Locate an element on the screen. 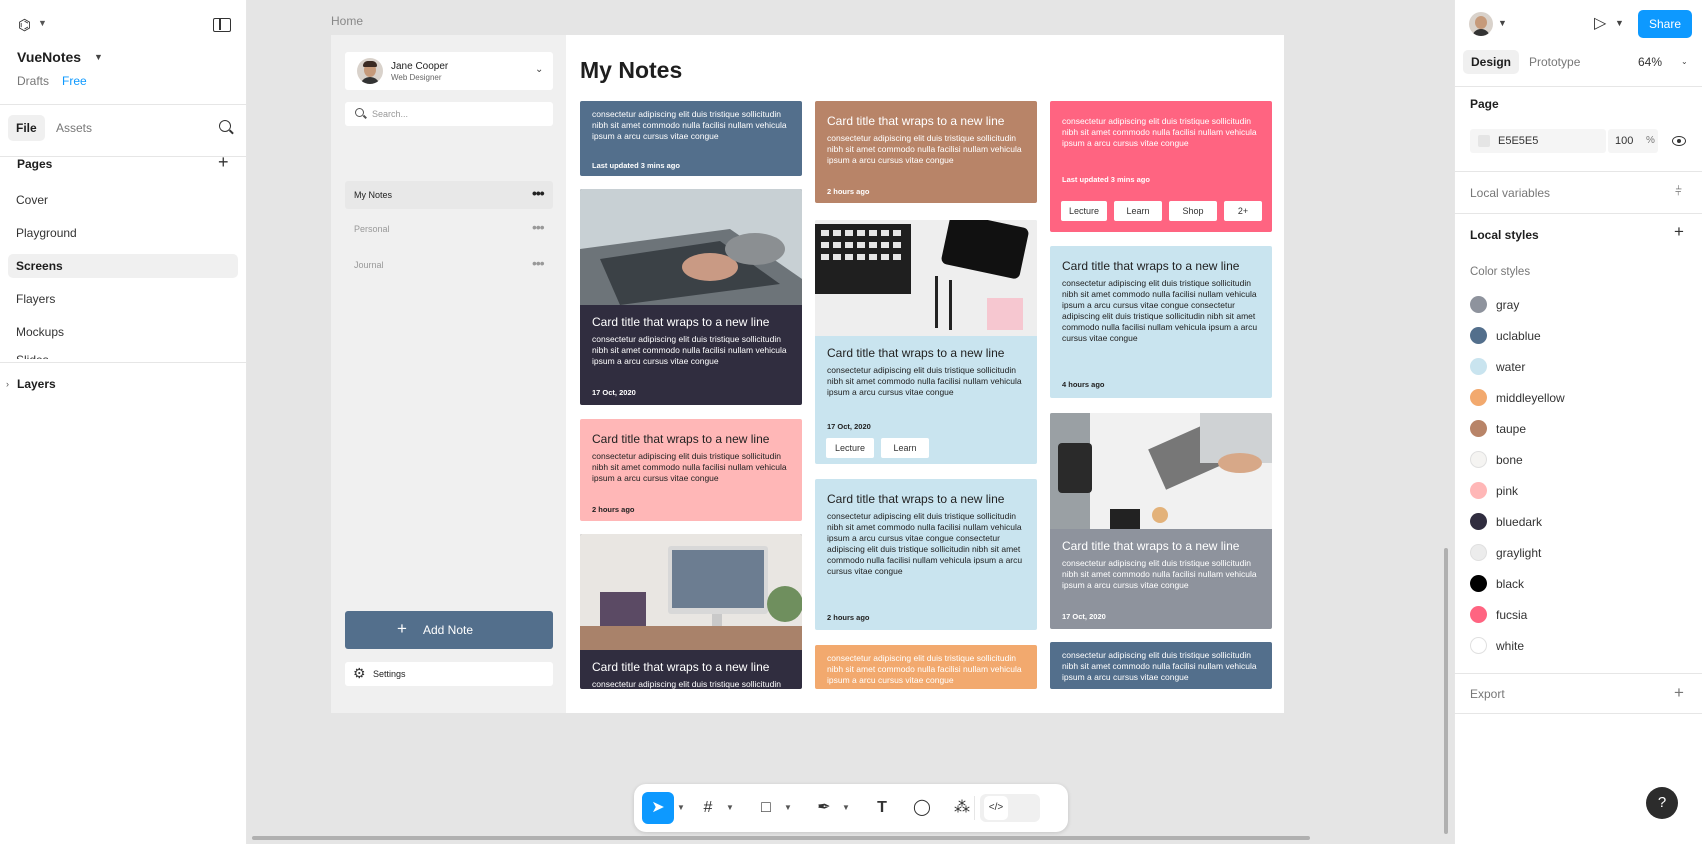 The image size is (1702, 844). color-style-name: taupe is located at coordinates (1511, 429).